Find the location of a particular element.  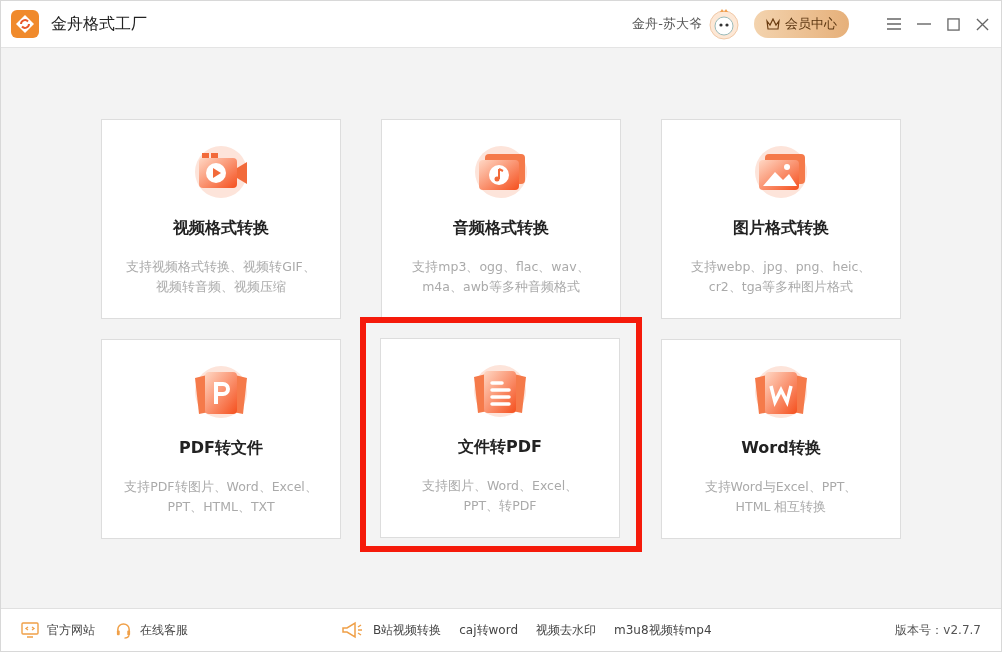

card-title: 视频格式转换 is located at coordinates (221, 228).